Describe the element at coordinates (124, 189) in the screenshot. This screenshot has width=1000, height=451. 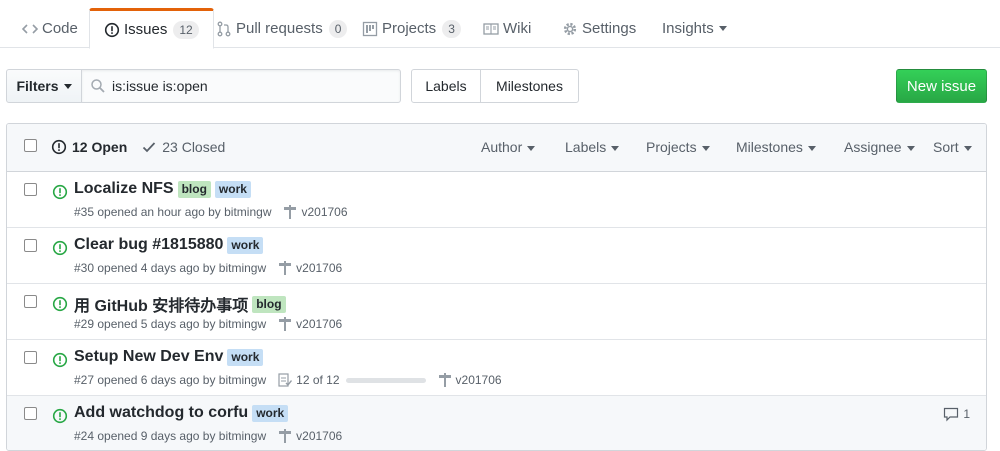
I see `issue-title-link: Localize NFS` at that location.